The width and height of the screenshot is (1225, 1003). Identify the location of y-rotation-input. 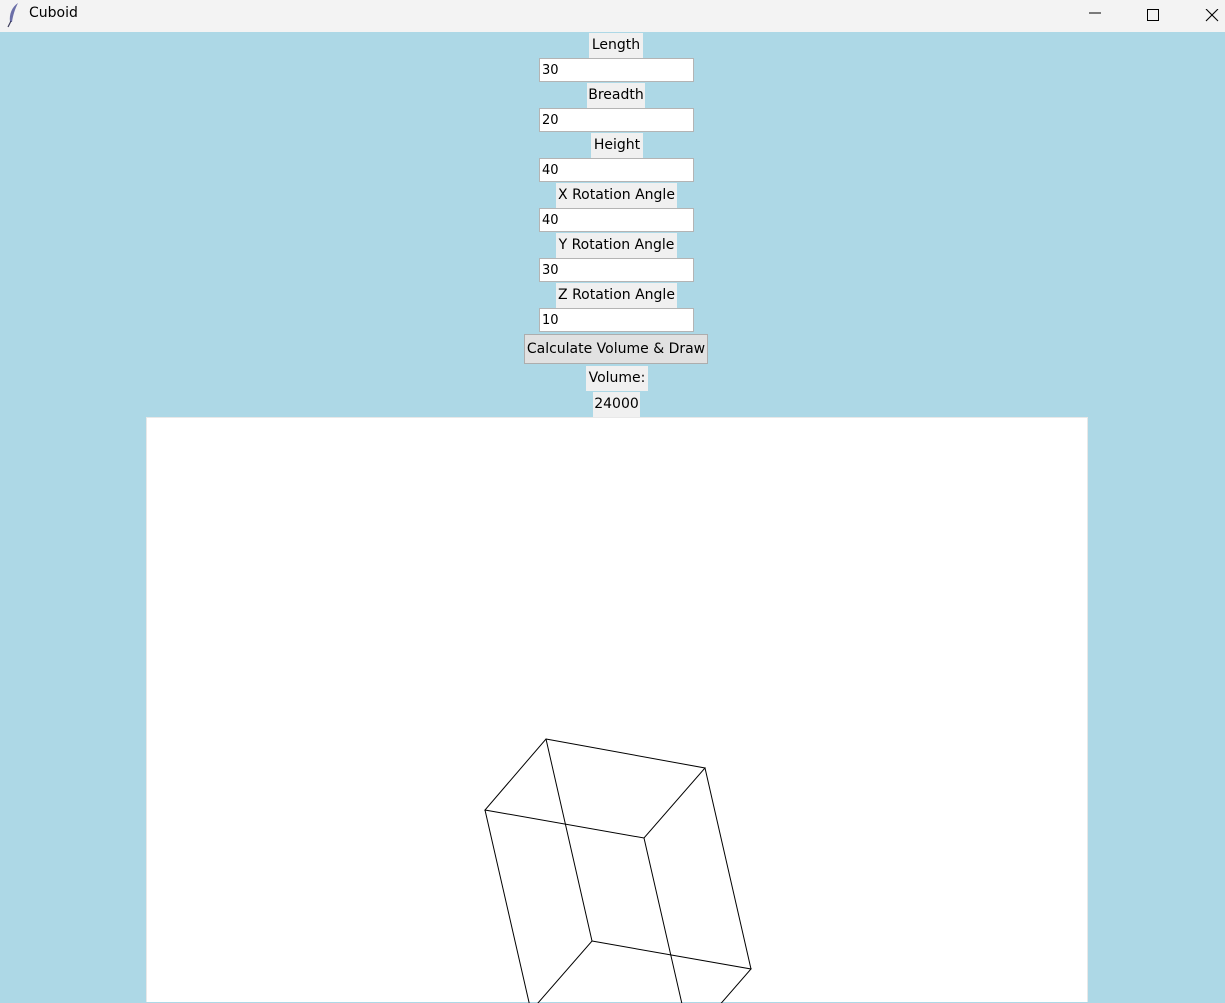
(616, 270).